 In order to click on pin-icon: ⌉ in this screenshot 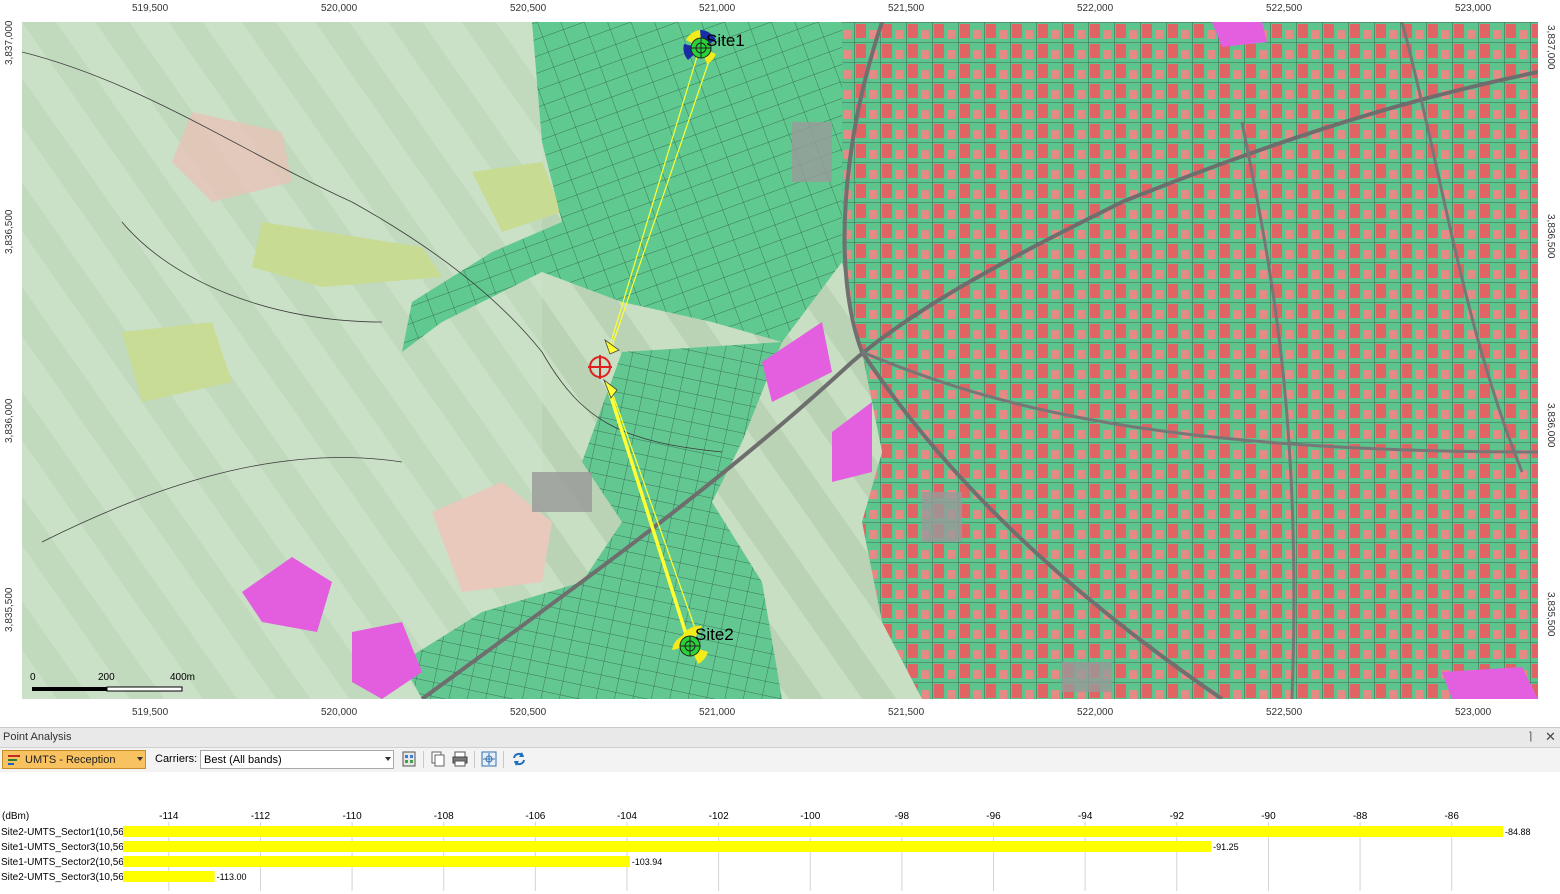, I will do `click(1530, 736)`.